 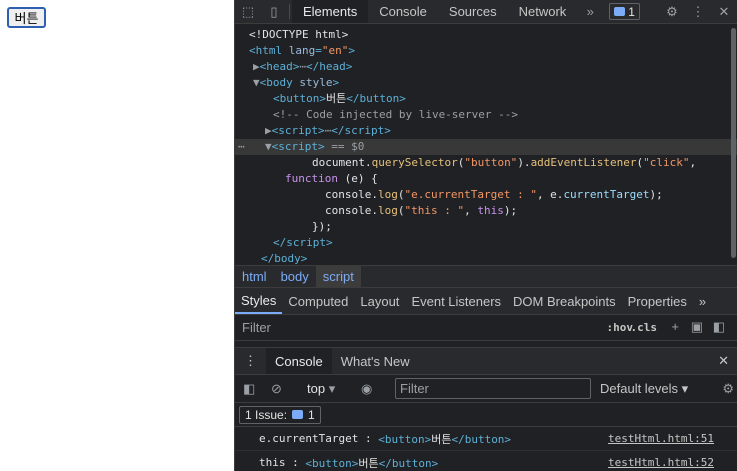 I want to click on tree-line: </script>, so click(x=486, y=243).